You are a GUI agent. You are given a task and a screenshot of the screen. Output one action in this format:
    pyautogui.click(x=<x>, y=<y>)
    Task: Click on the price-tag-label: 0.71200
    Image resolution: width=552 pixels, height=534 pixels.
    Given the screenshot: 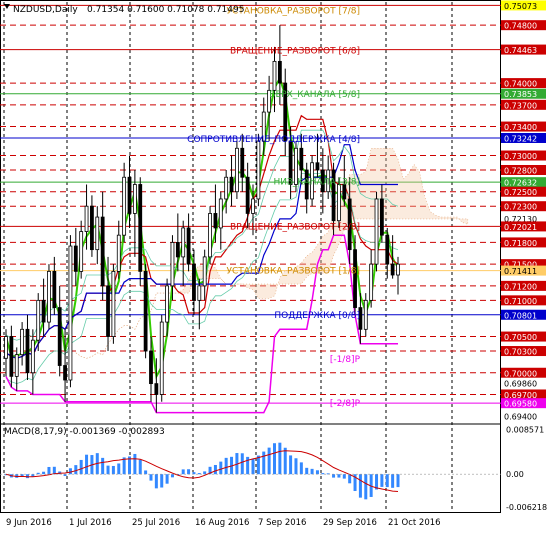 What is the action you would take?
    pyautogui.click(x=520, y=286)
    